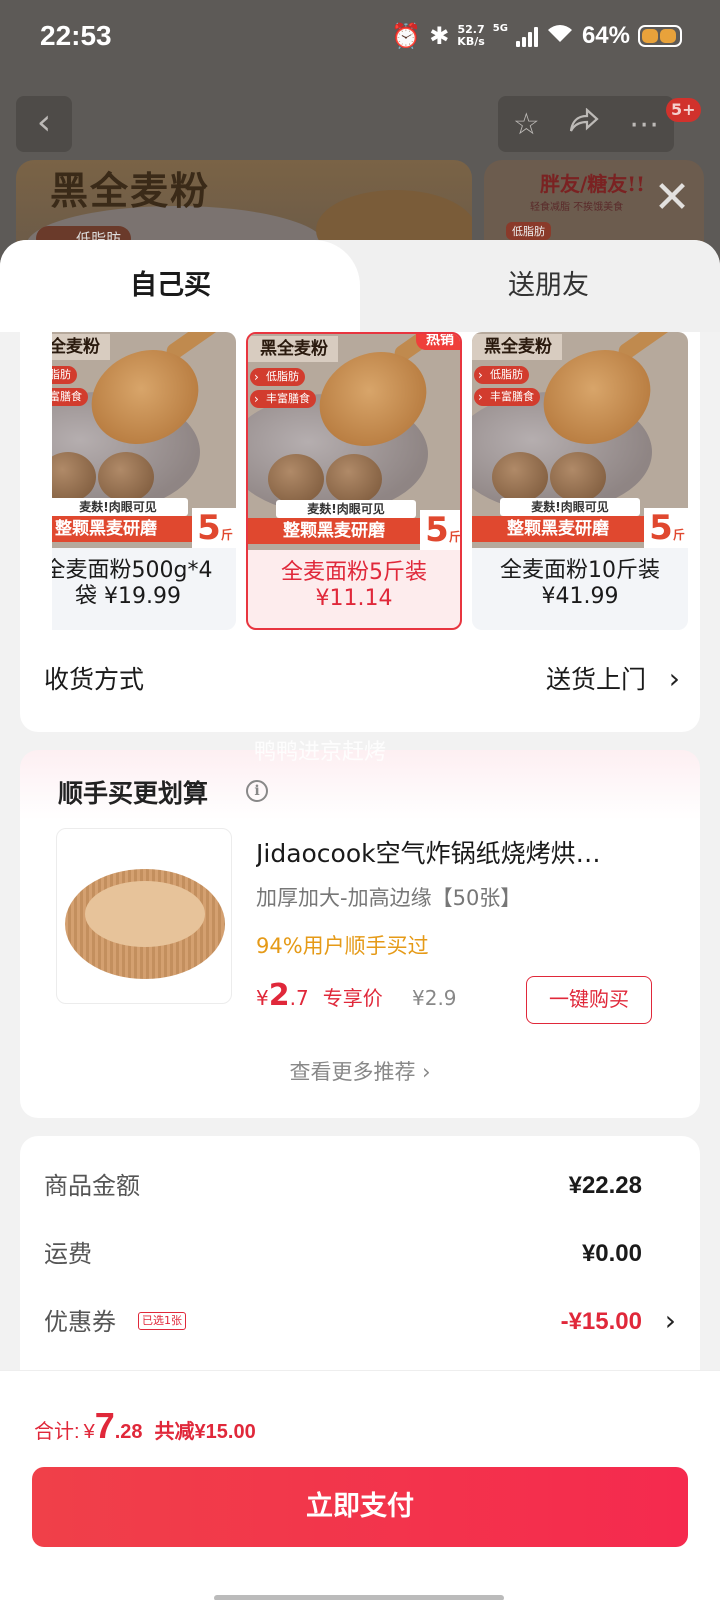  What do you see at coordinates (560, 36) in the screenshot?
I see `wifi-icon` at bounding box center [560, 36].